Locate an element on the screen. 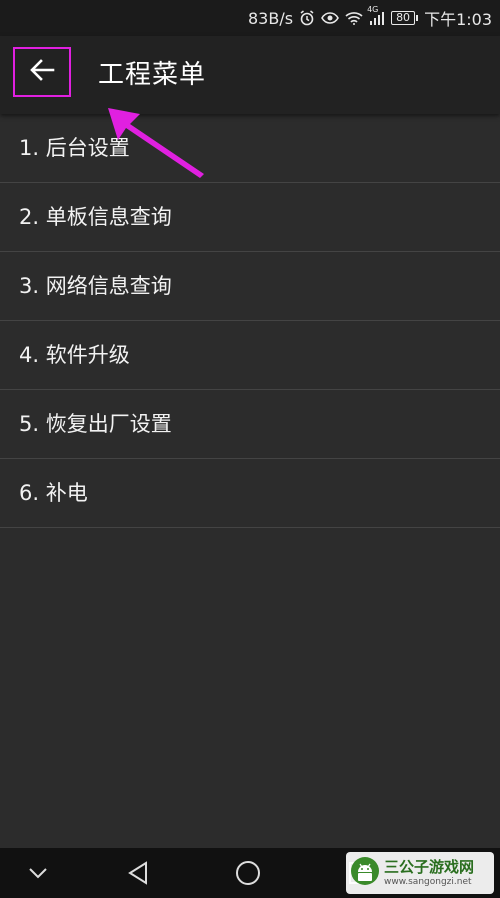  back-button is located at coordinates (42, 72).